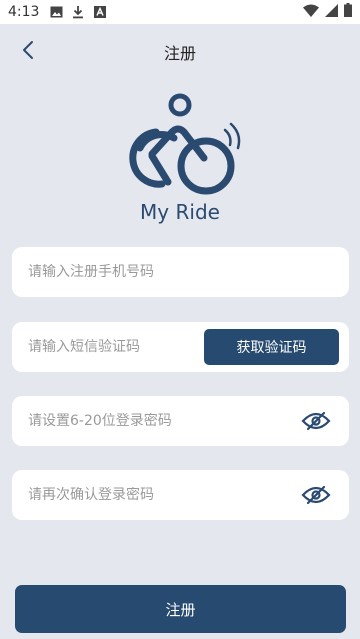  I want to click on confirm-password-visibility-toggle, so click(316, 495).